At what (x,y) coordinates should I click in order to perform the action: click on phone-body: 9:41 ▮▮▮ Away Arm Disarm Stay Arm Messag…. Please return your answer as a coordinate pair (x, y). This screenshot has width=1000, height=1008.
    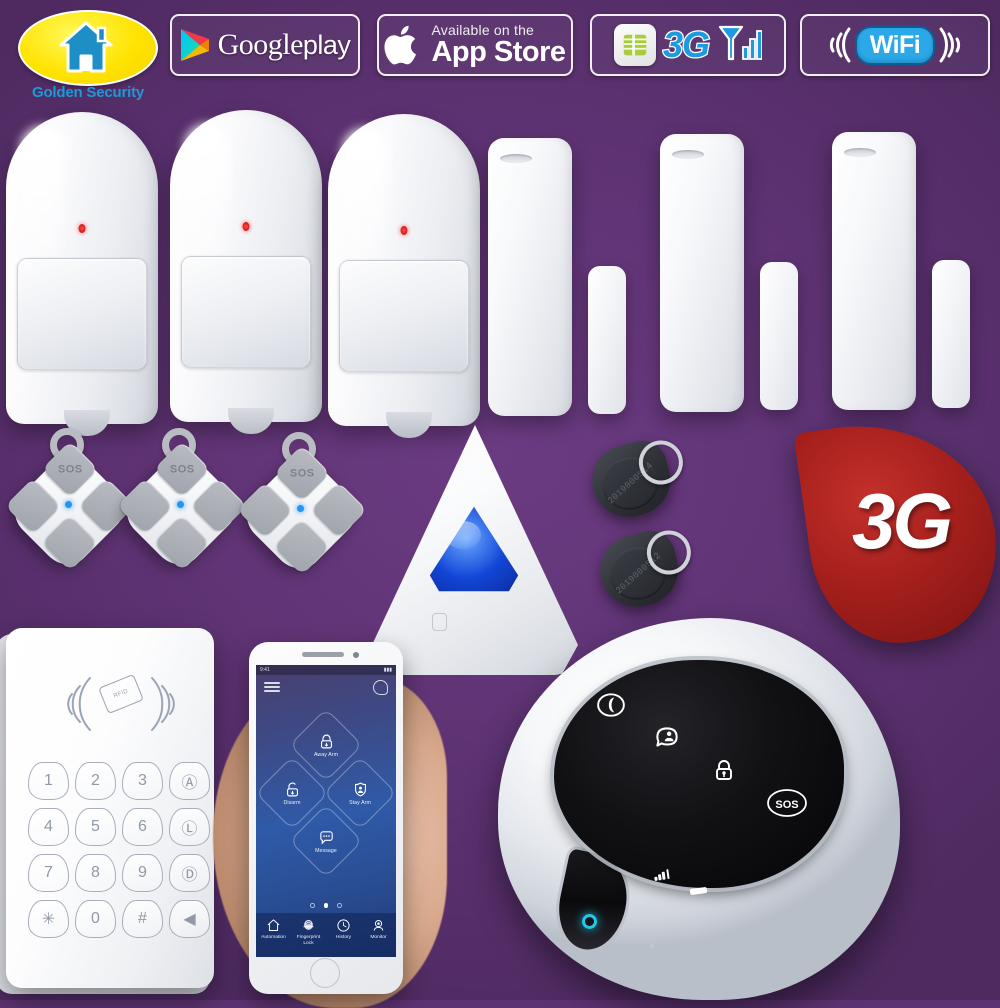
    Looking at the image, I should click on (326, 818).